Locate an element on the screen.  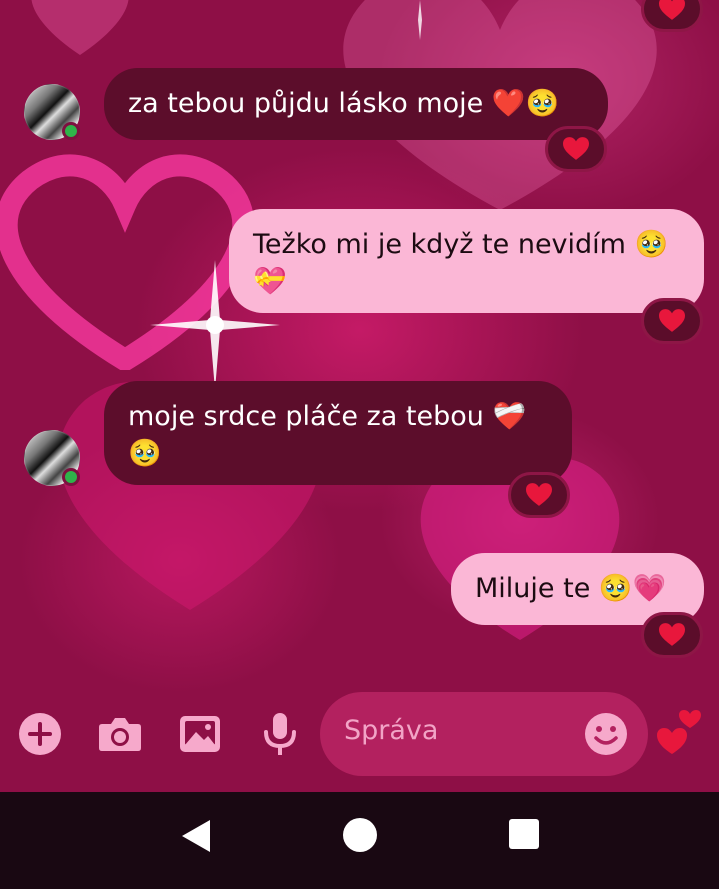
recents-icon is located at coordinates (524, 834).